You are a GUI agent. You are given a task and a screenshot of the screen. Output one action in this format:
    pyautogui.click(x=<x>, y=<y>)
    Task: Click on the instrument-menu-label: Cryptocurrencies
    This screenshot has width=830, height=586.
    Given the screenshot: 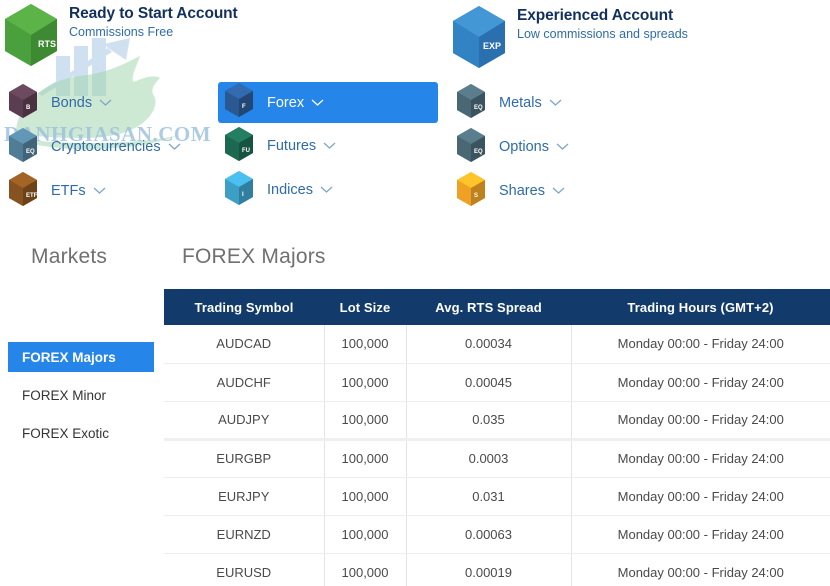 What is the action you would take?
    pyautogui.click(x=106, y=147)
    